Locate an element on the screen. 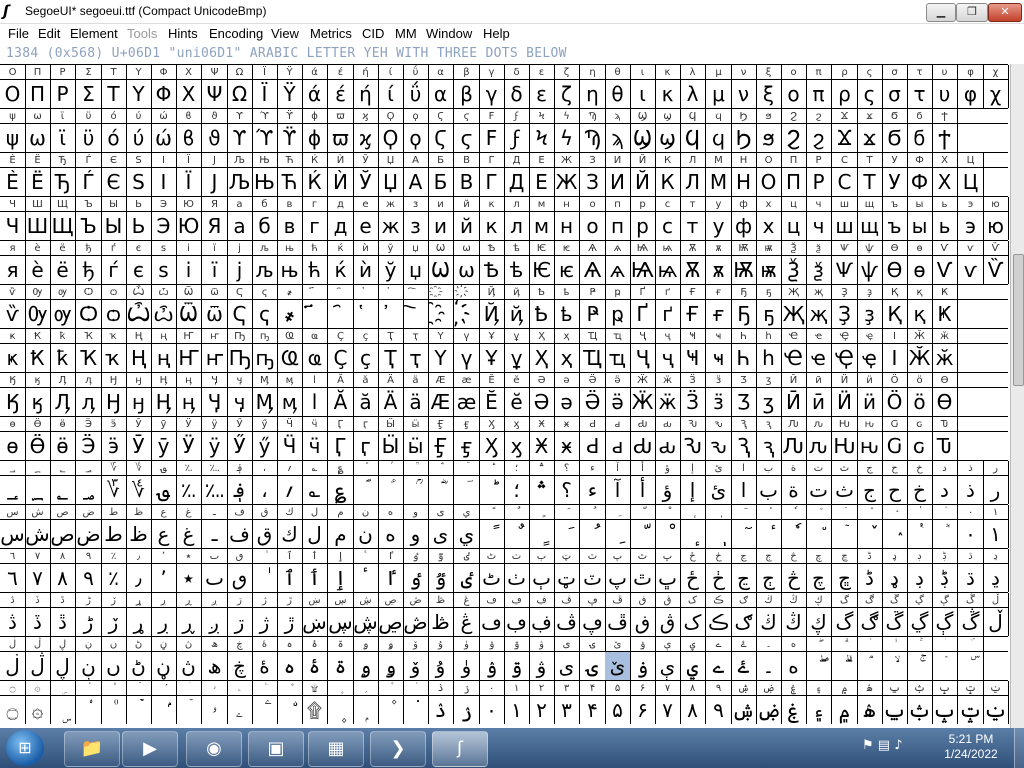 The width and height of the screenshot is (1024, 768). glyph-cell: ϖ is located at coordinates (341, 138).